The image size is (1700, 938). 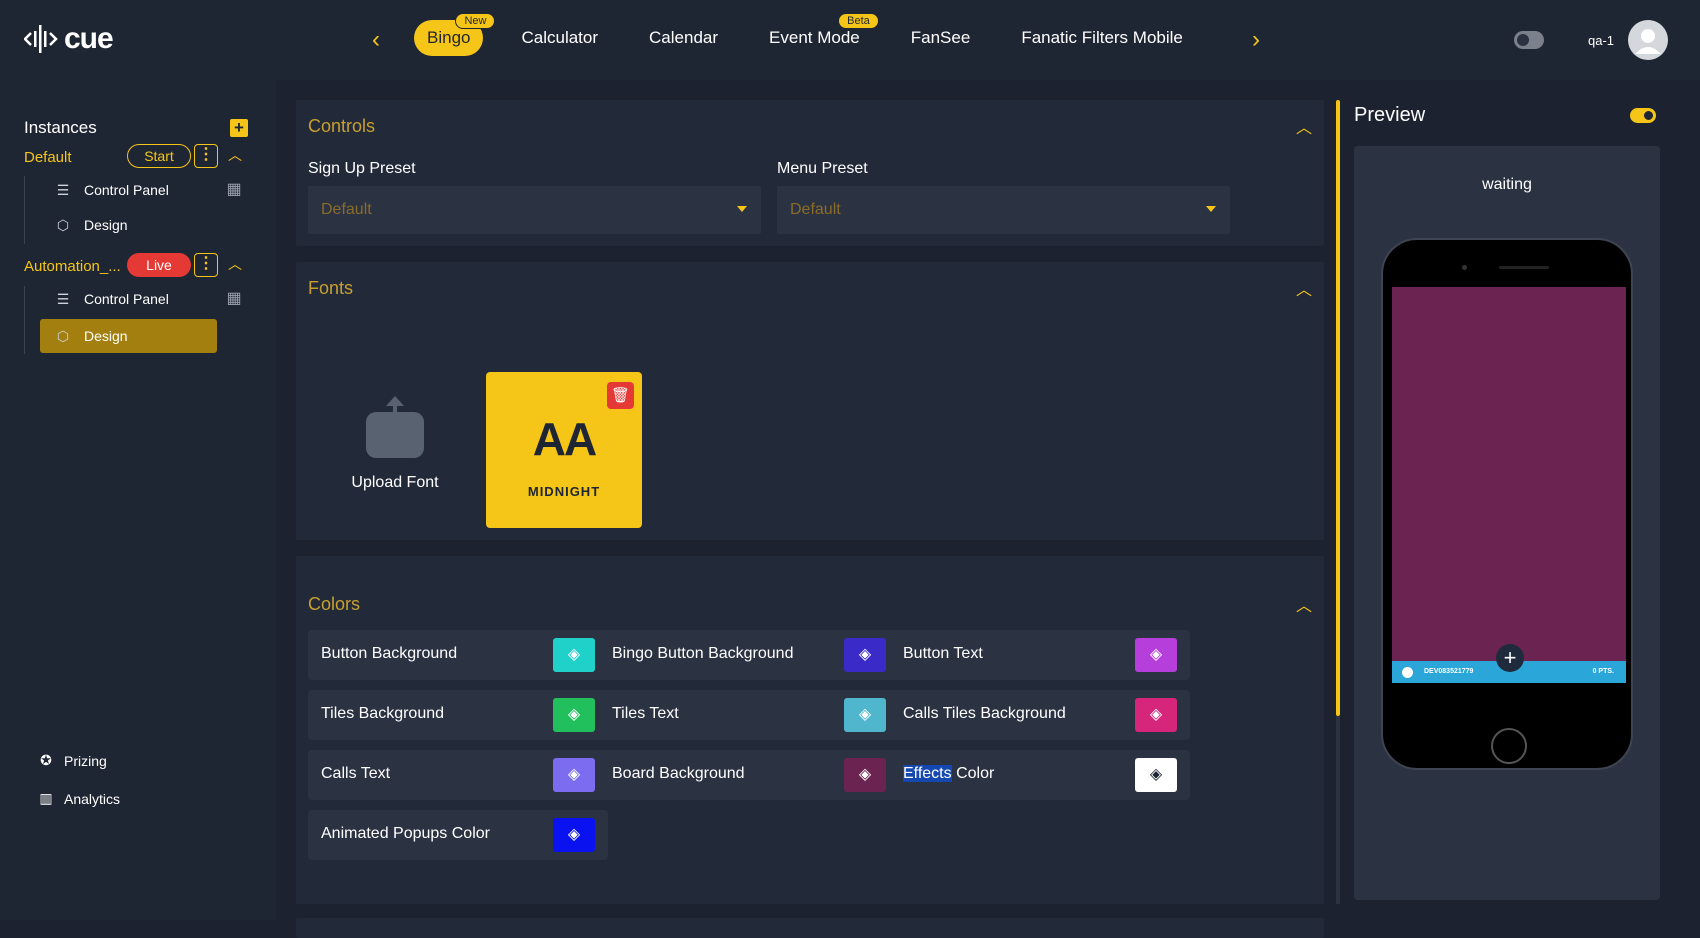 I want to click on tab-calendar: Calendar, so click(x=683, y=38).